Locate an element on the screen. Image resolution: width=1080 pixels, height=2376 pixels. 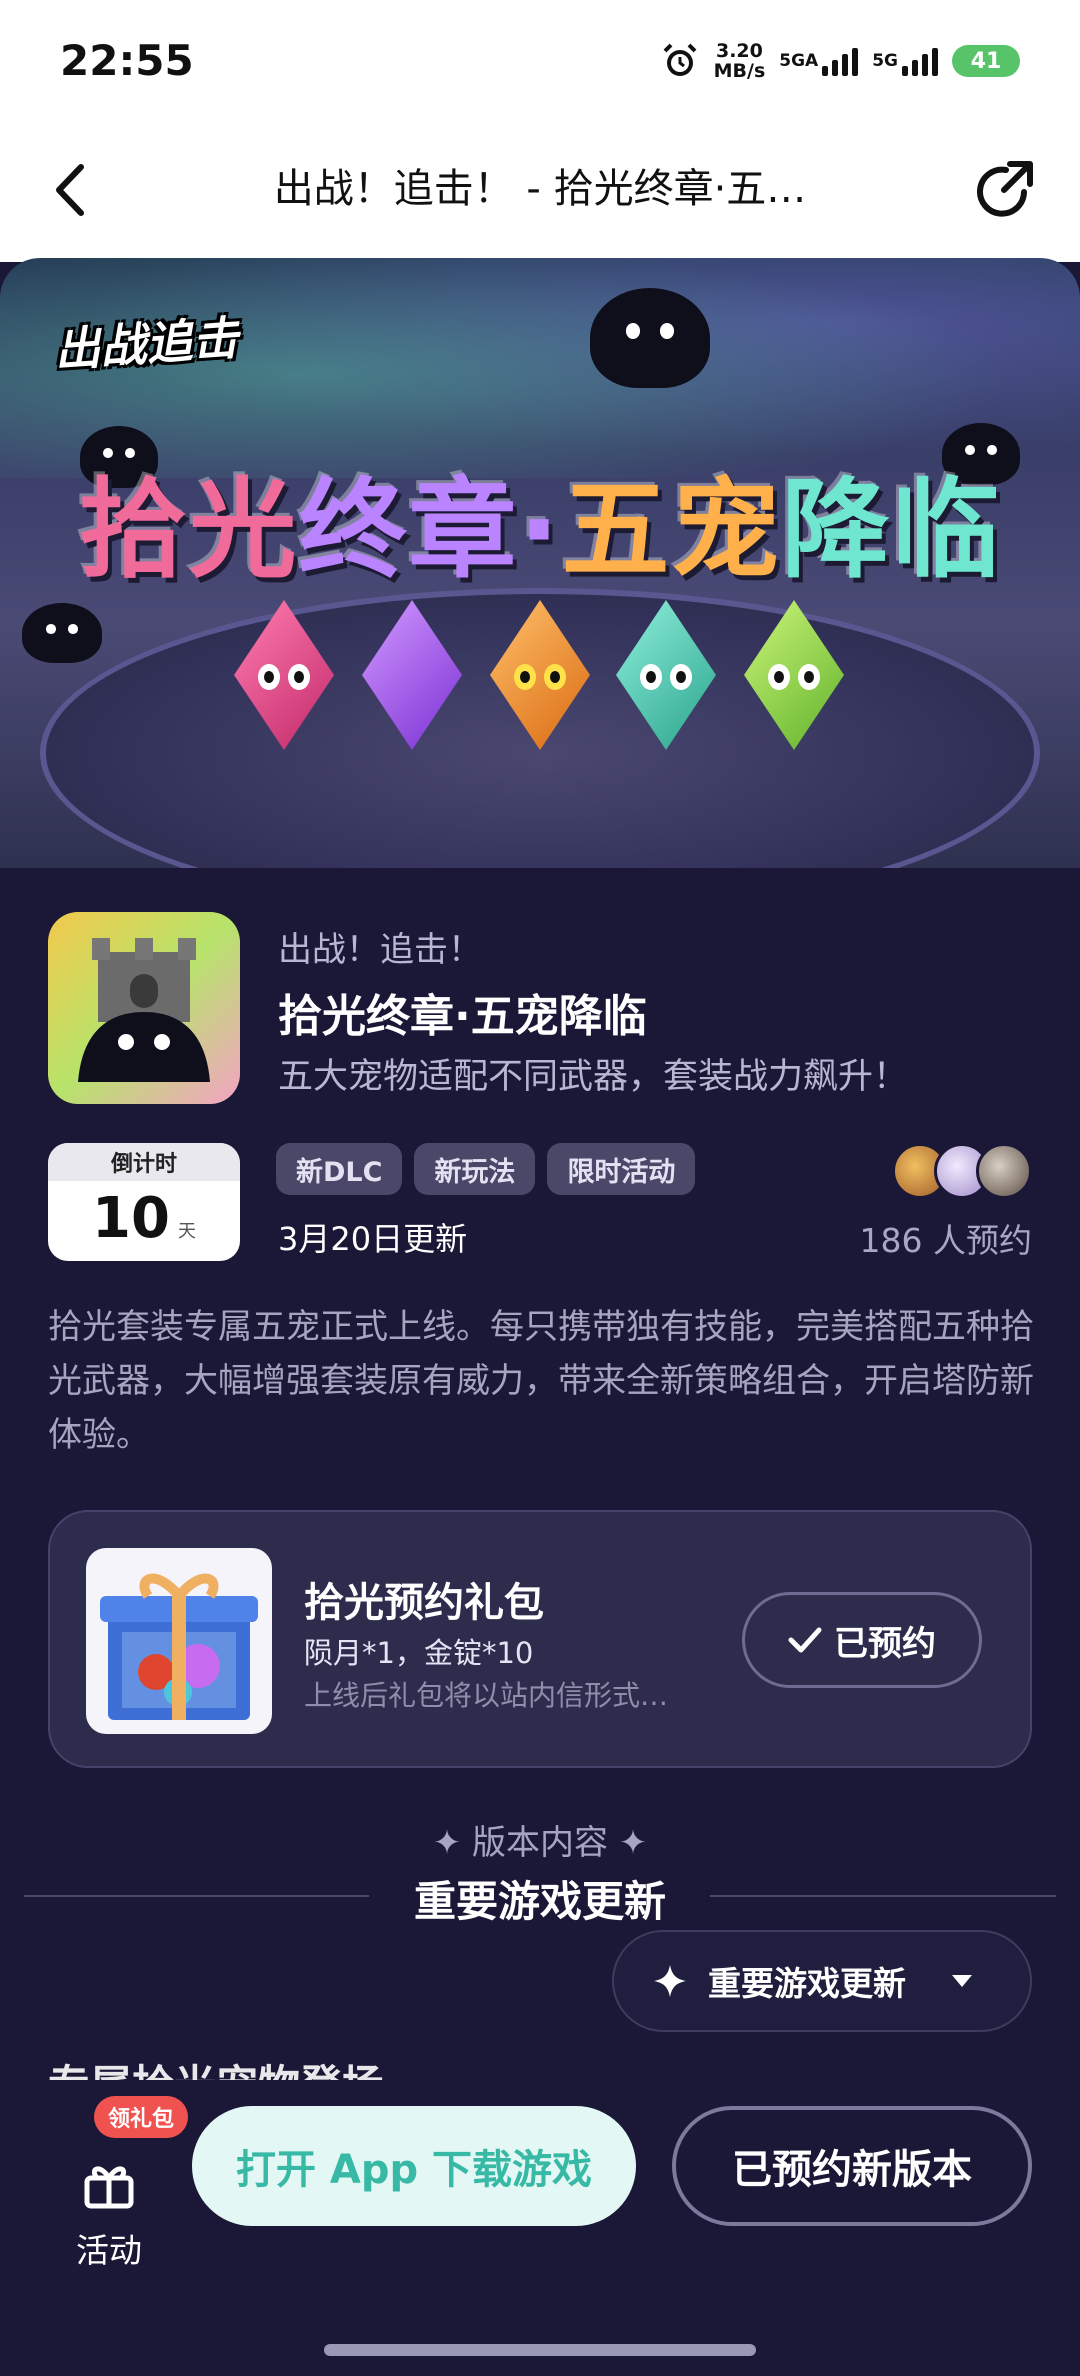
game-icon is located at coordinates (144, 1008).